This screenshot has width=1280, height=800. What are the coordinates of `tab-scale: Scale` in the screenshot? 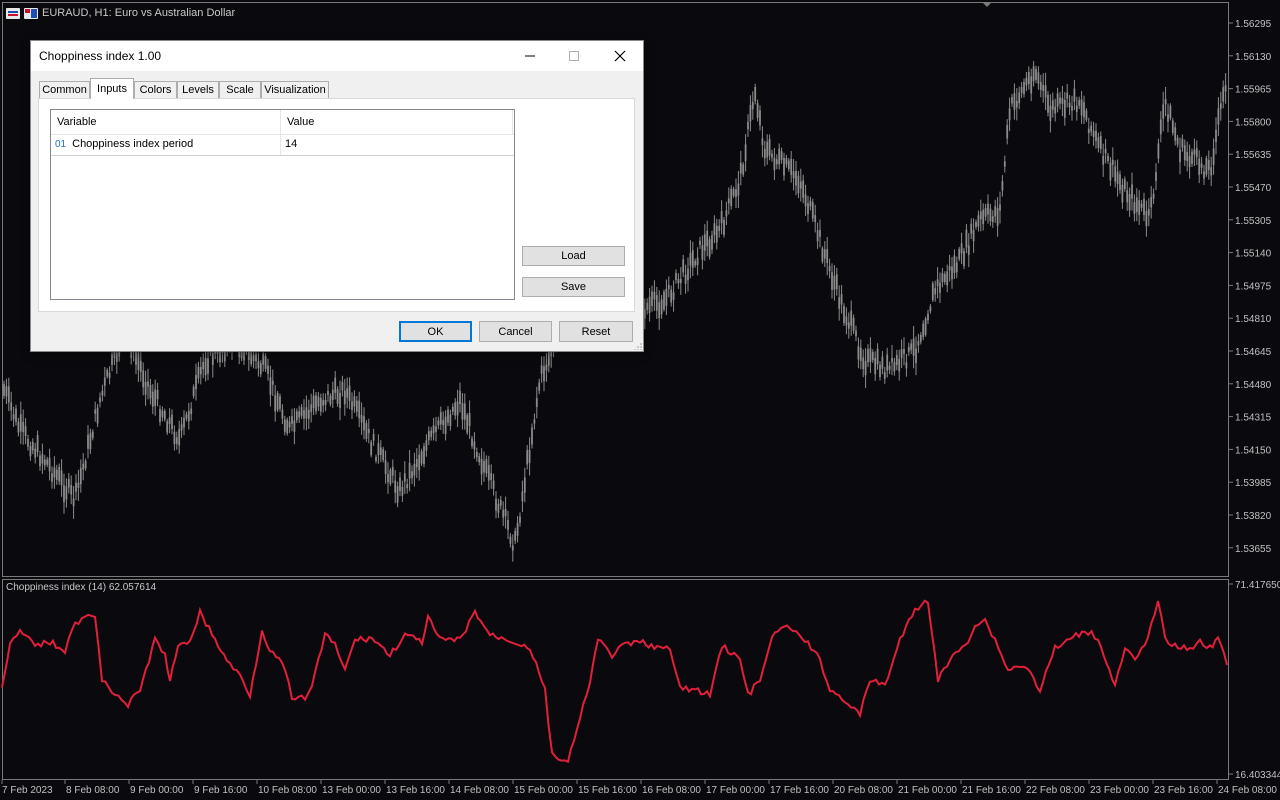 It's located at (240, 89).